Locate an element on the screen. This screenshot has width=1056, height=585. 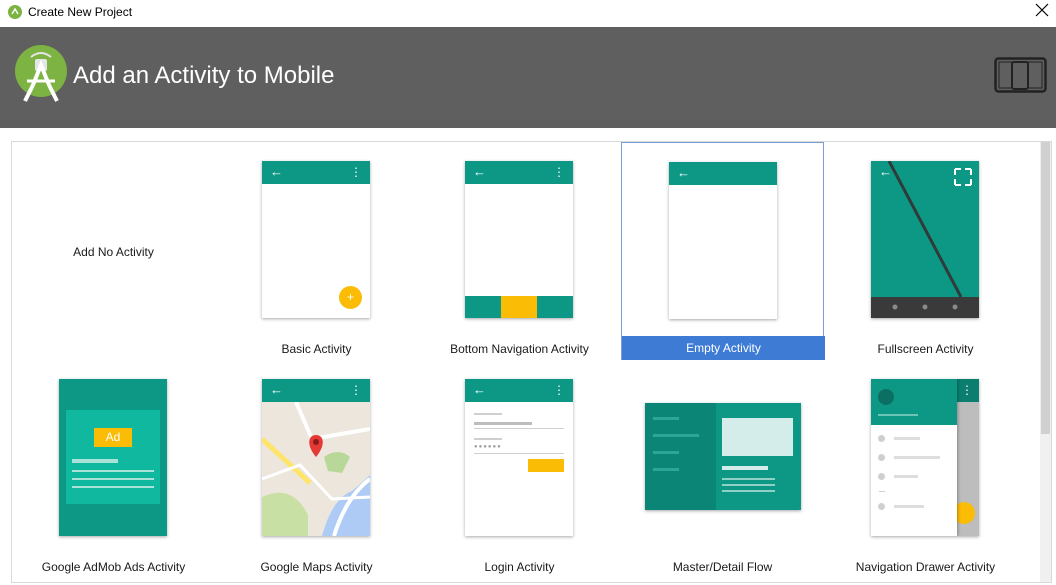
template-master-detail-flow: Master/Detail Flow is located at coordinates (722, 469).